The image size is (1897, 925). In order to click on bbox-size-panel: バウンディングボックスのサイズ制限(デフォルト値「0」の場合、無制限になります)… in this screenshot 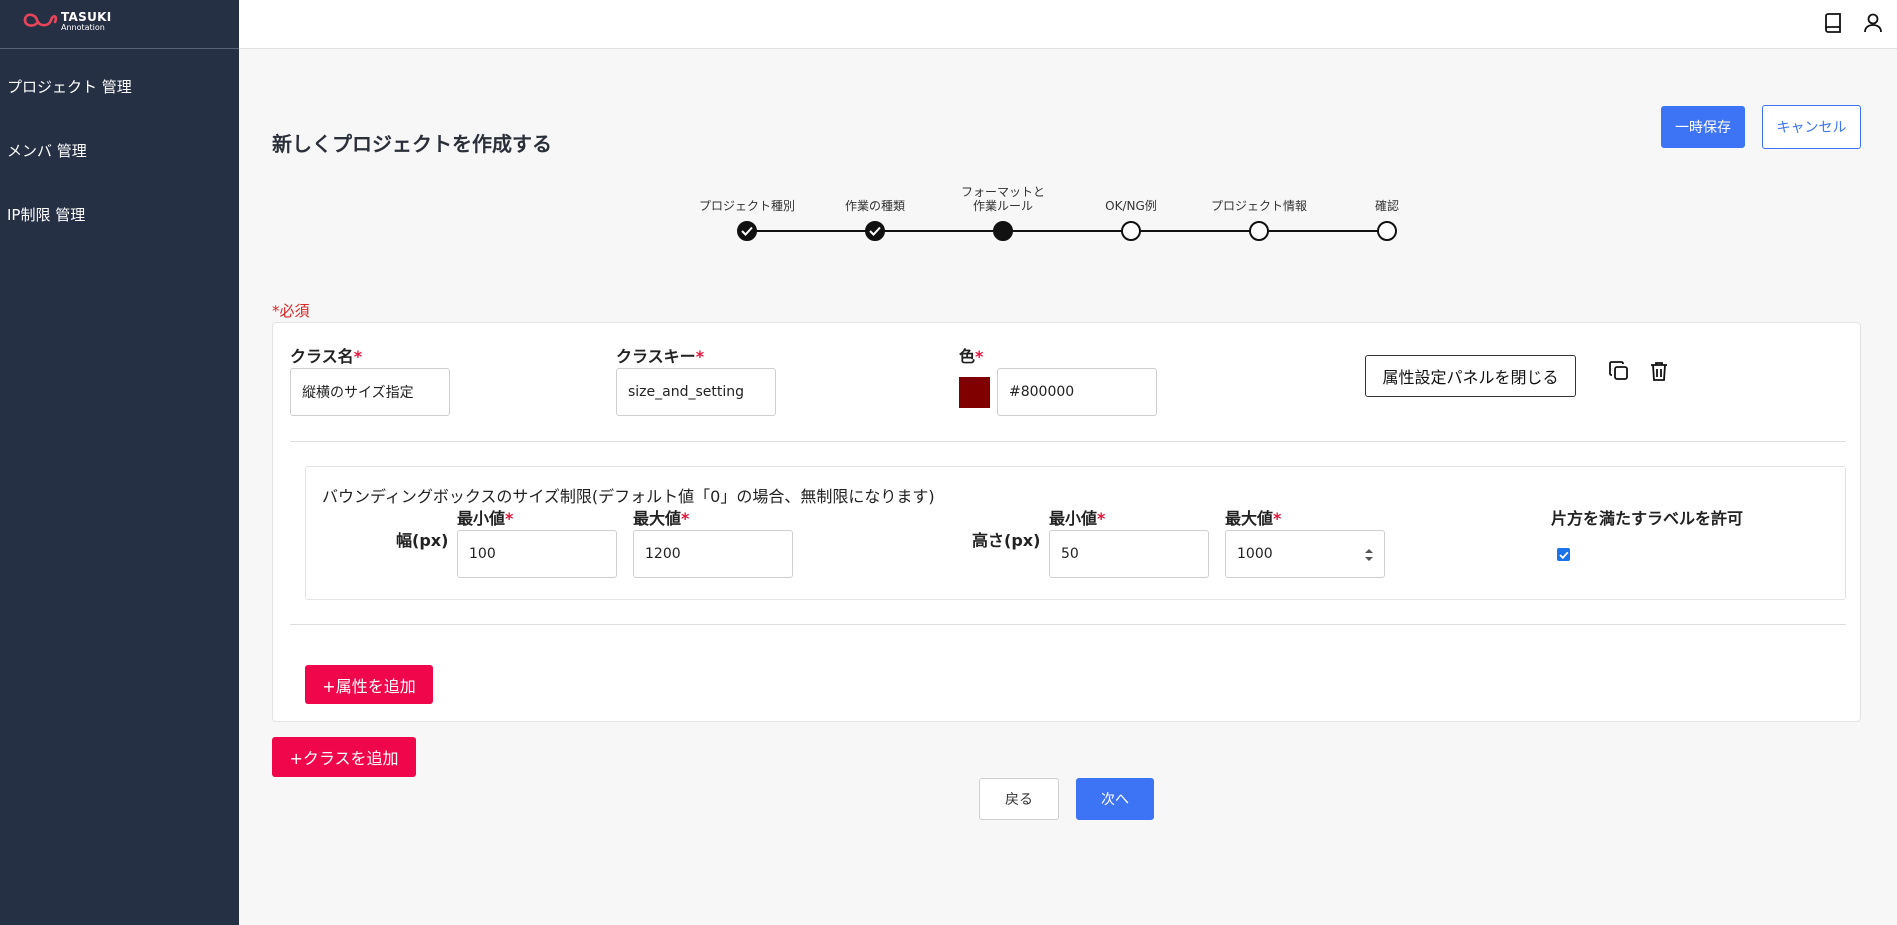, I will do `click(1075, 533)`.